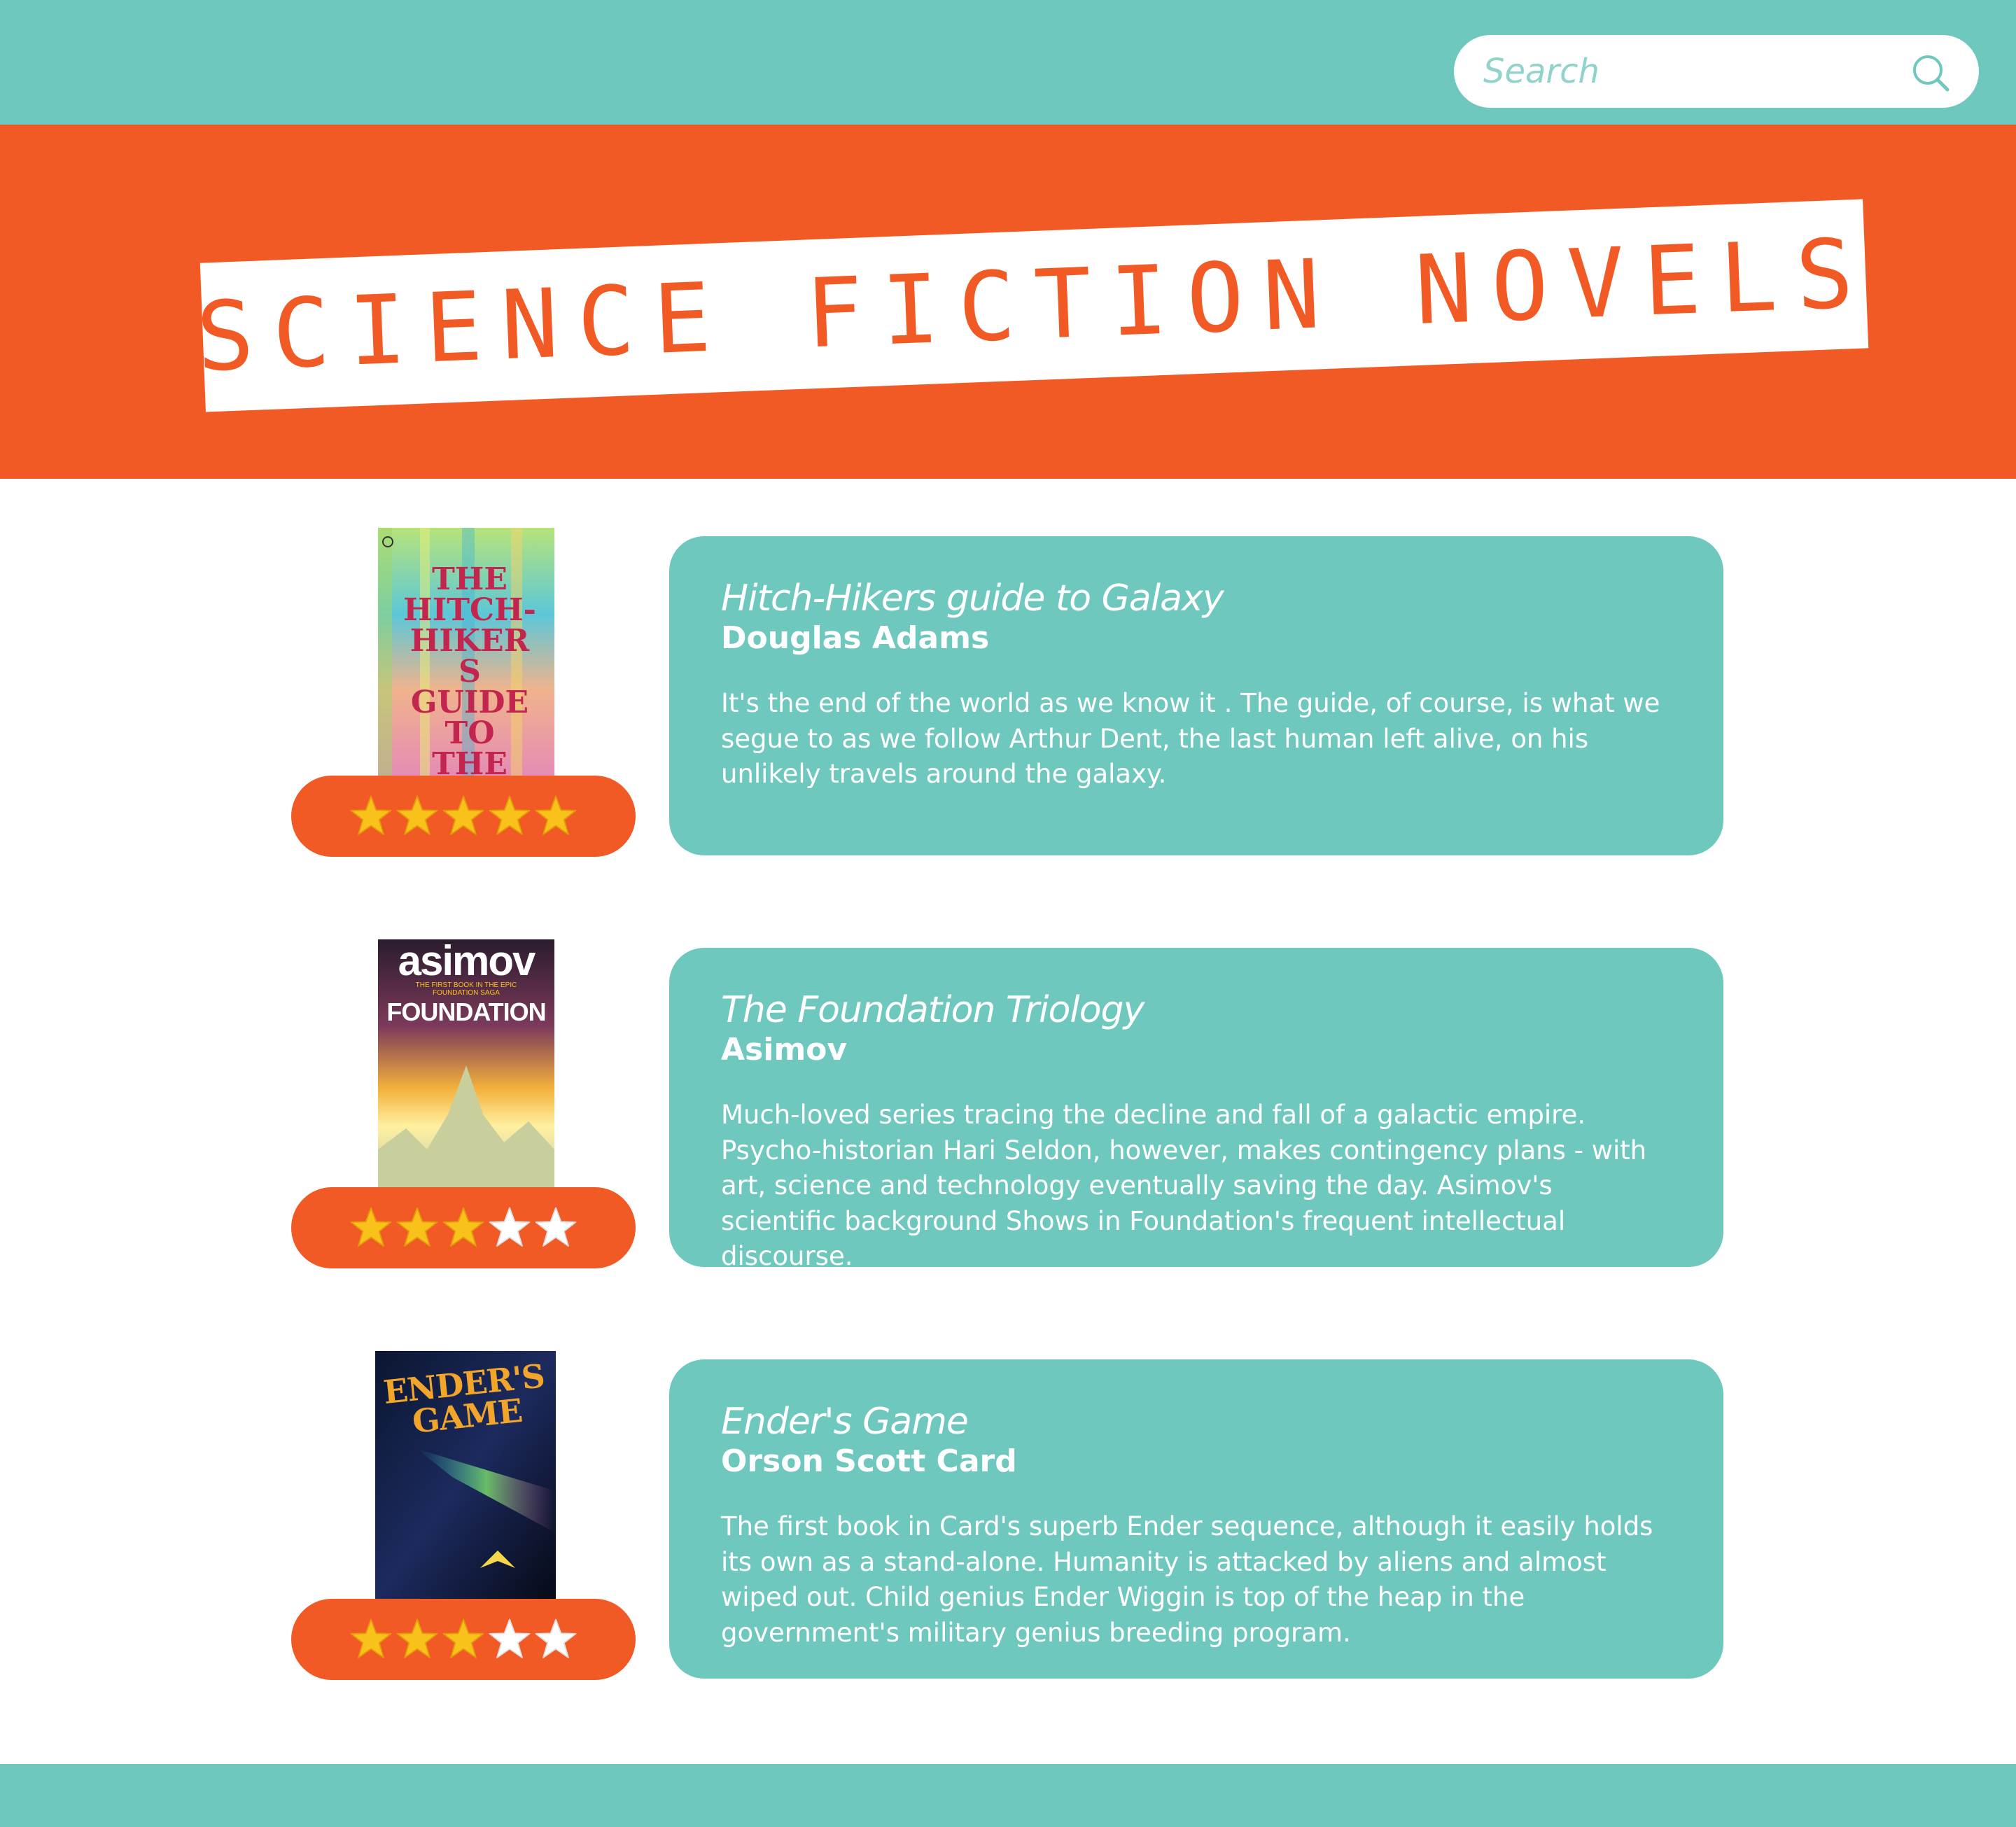  Describe the element at coordinates (855, 638) in the screenshot. I see `book-author: Douglas Adams` at that location.